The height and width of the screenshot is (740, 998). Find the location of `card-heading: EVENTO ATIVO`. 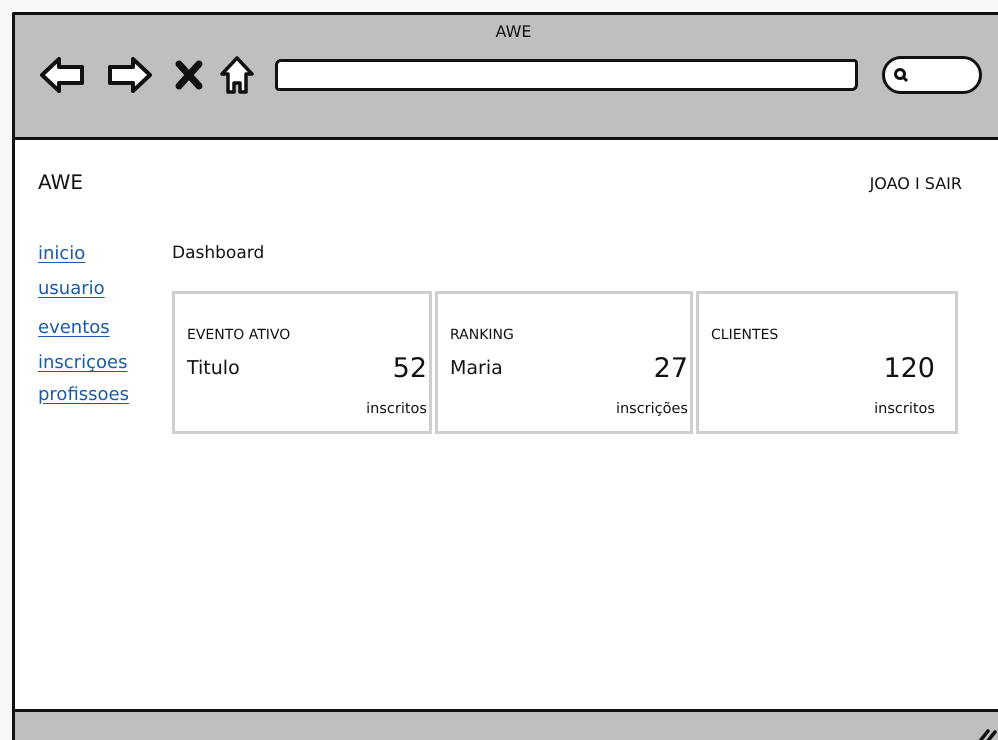

card-heading: EVENTO ATIVO is located at coordinates (239, 336).